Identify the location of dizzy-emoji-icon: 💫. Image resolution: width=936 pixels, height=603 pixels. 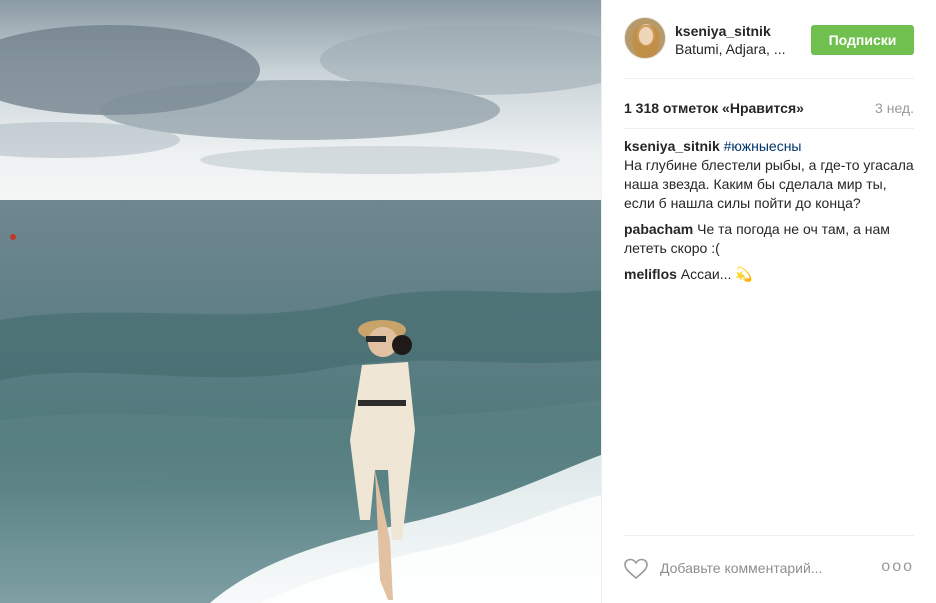
(744, 274).